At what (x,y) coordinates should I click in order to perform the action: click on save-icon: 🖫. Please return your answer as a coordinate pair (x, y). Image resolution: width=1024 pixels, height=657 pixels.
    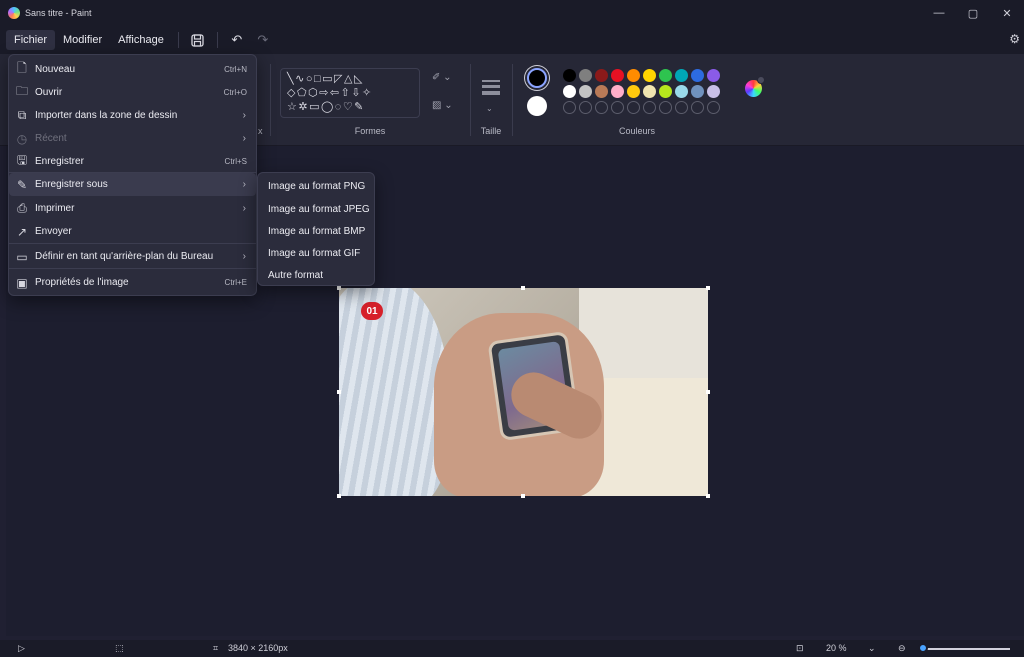
    Looking at the image, I should click on (22, 160).